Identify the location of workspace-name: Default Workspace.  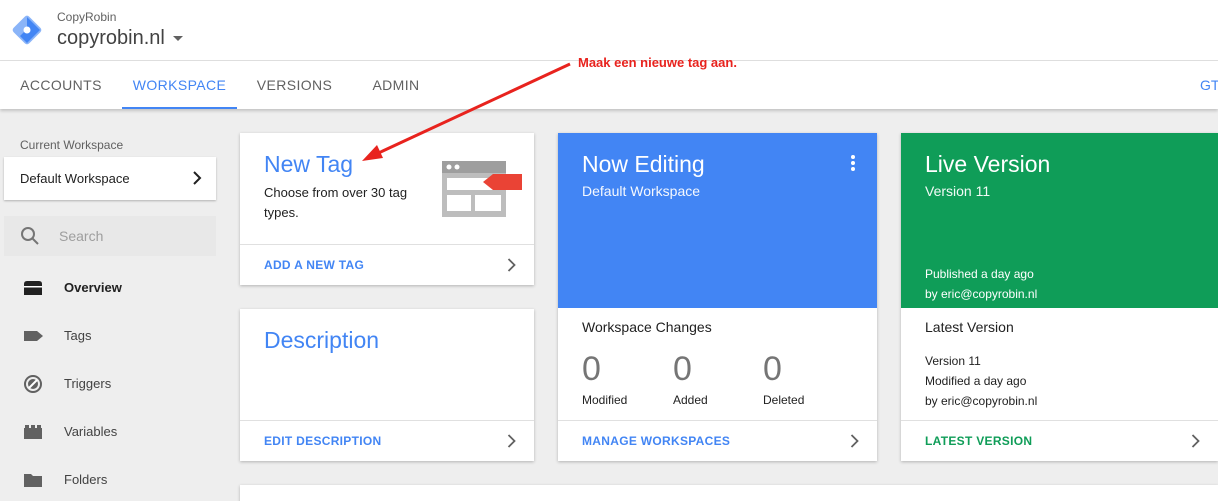
(75, 178).